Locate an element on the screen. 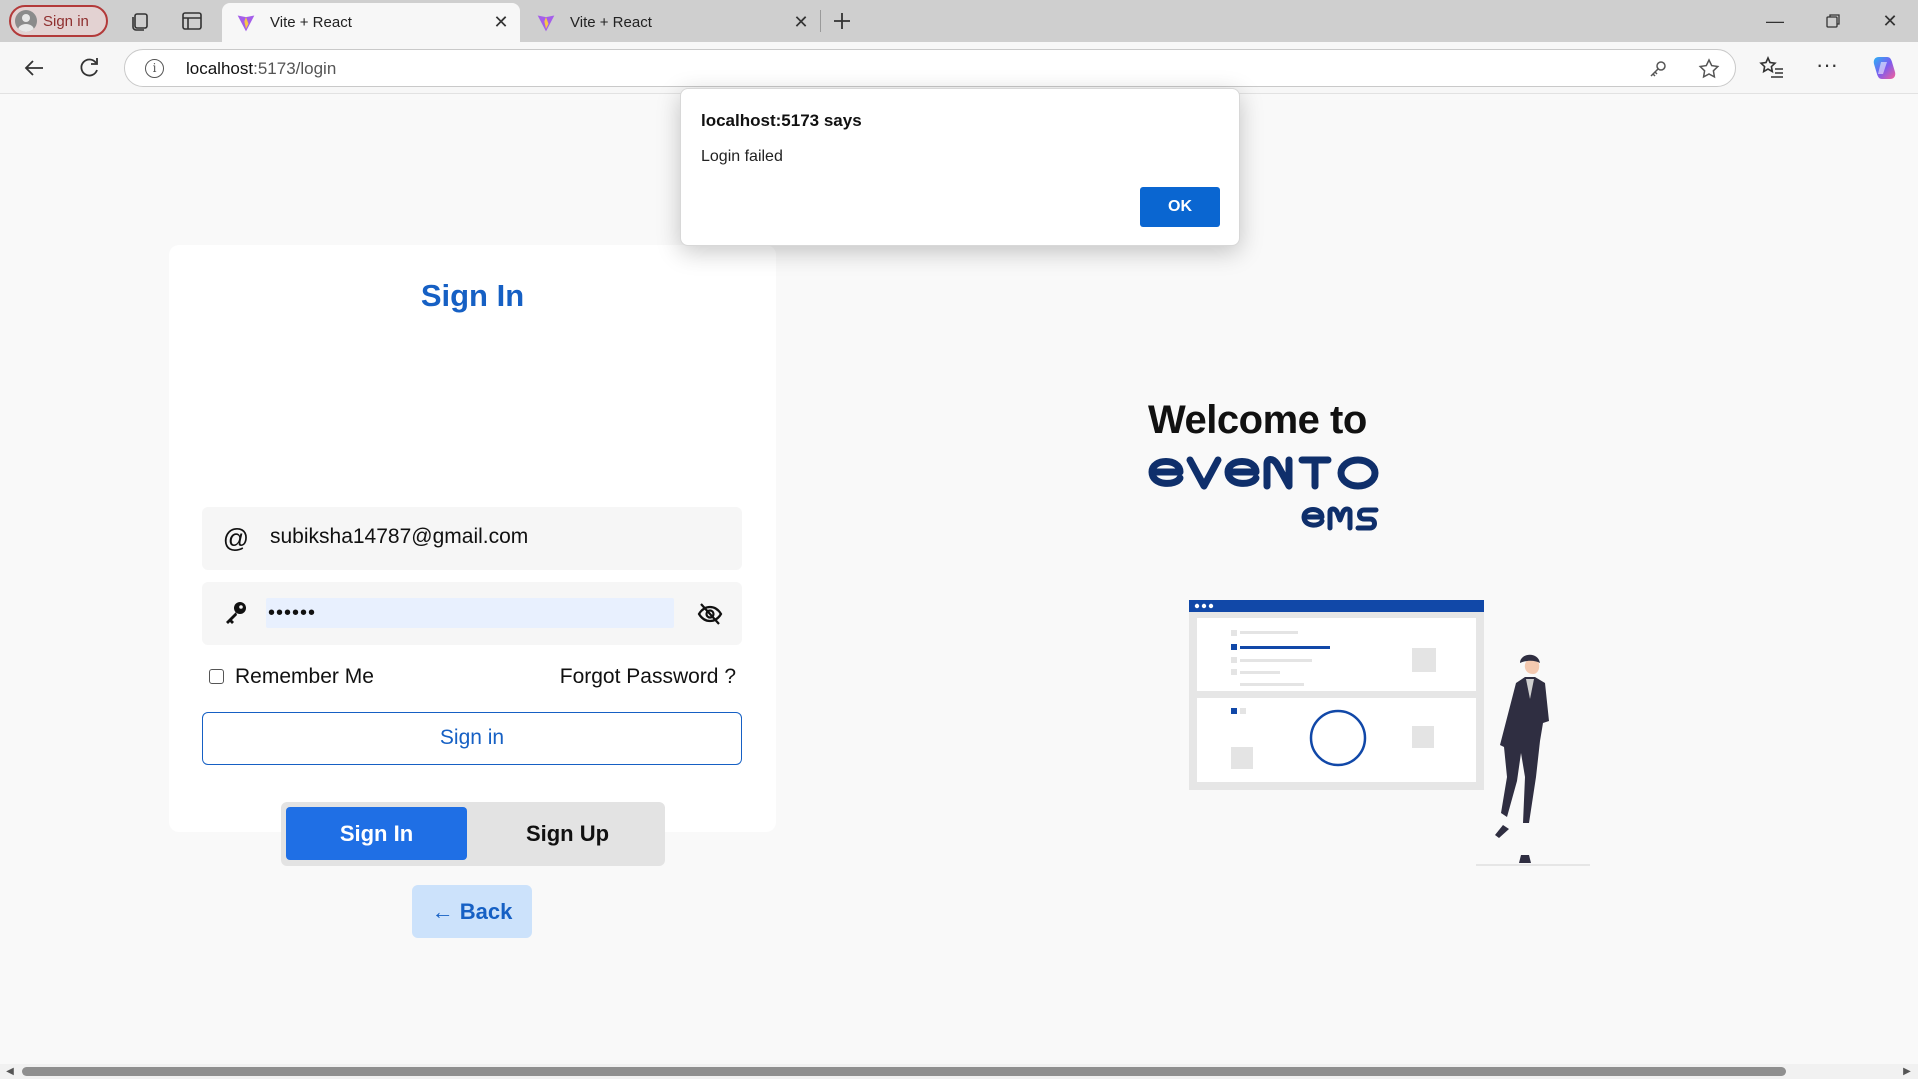  copilot-icon is located at coordinates (1884, 68).